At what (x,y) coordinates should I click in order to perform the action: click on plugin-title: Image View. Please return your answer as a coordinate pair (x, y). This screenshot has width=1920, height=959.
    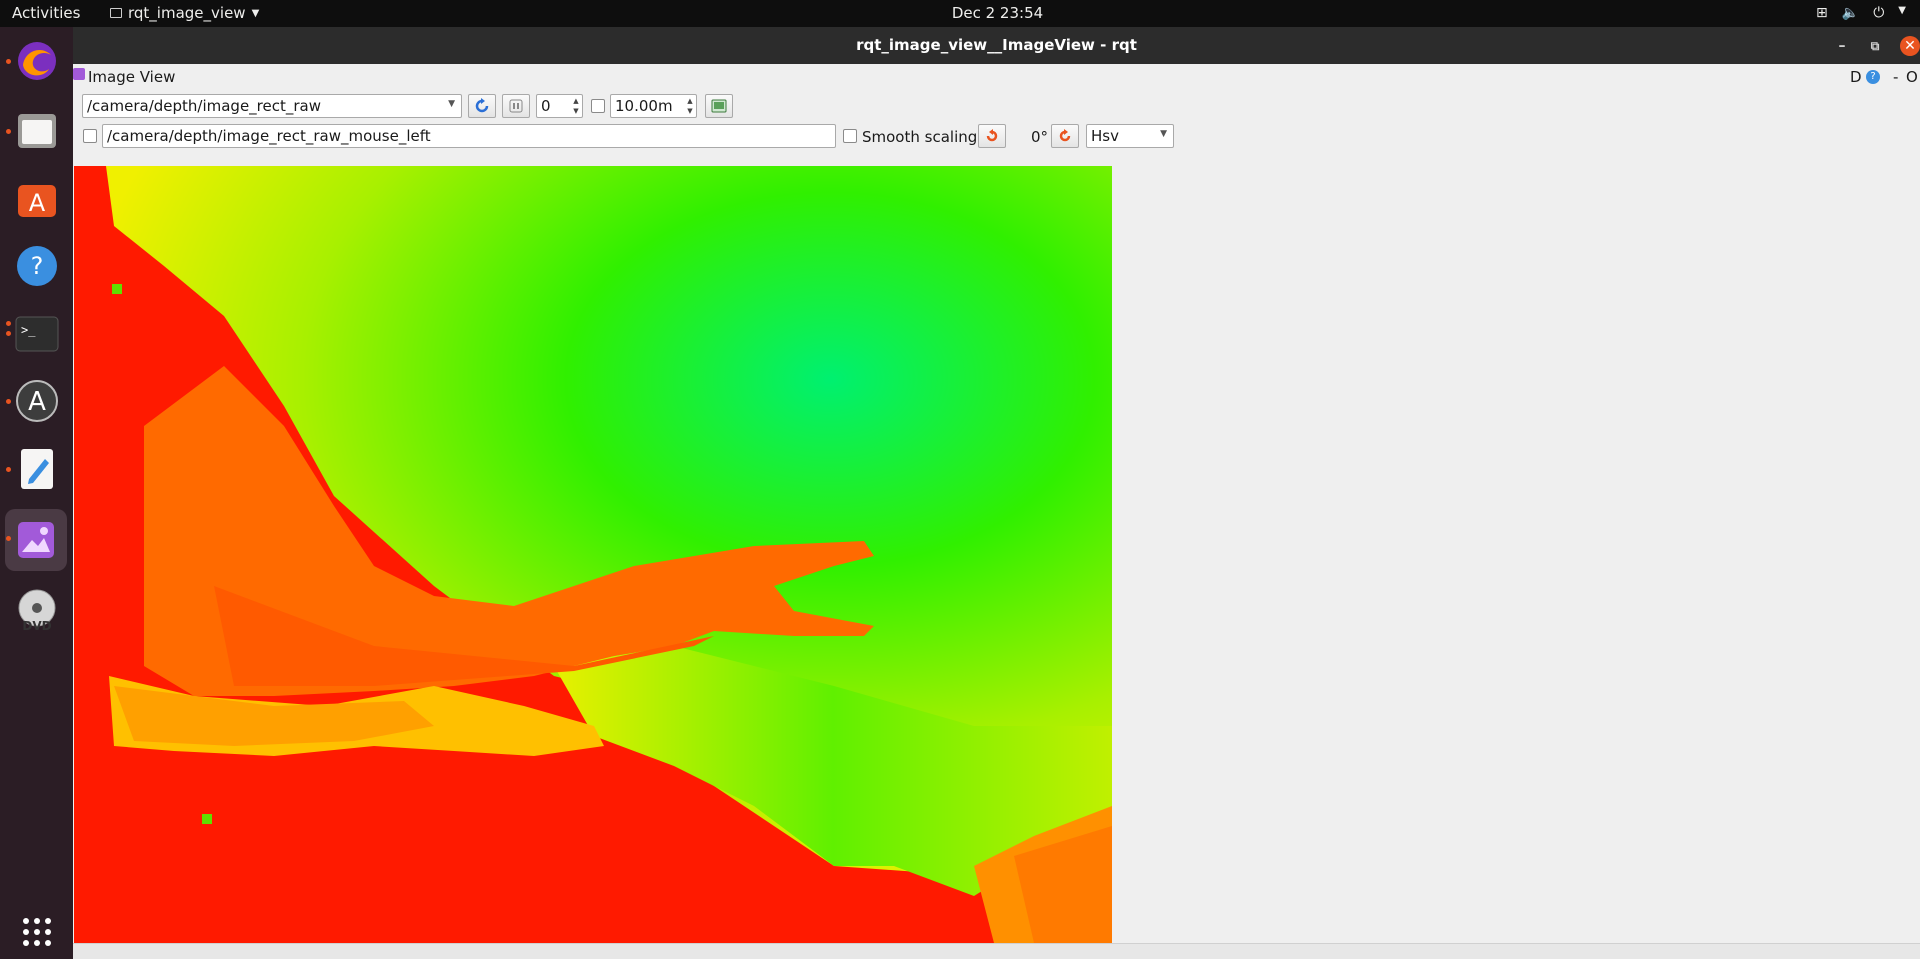
    Looking at the image, I should click on (132, 77).